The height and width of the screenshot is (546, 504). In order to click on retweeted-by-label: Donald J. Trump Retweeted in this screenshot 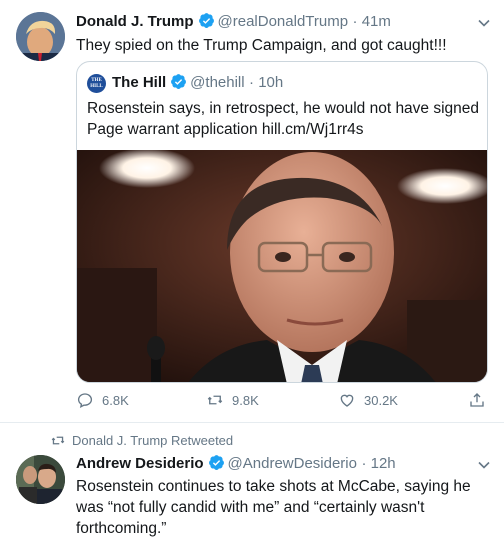, I will do `click(153, 440)`.